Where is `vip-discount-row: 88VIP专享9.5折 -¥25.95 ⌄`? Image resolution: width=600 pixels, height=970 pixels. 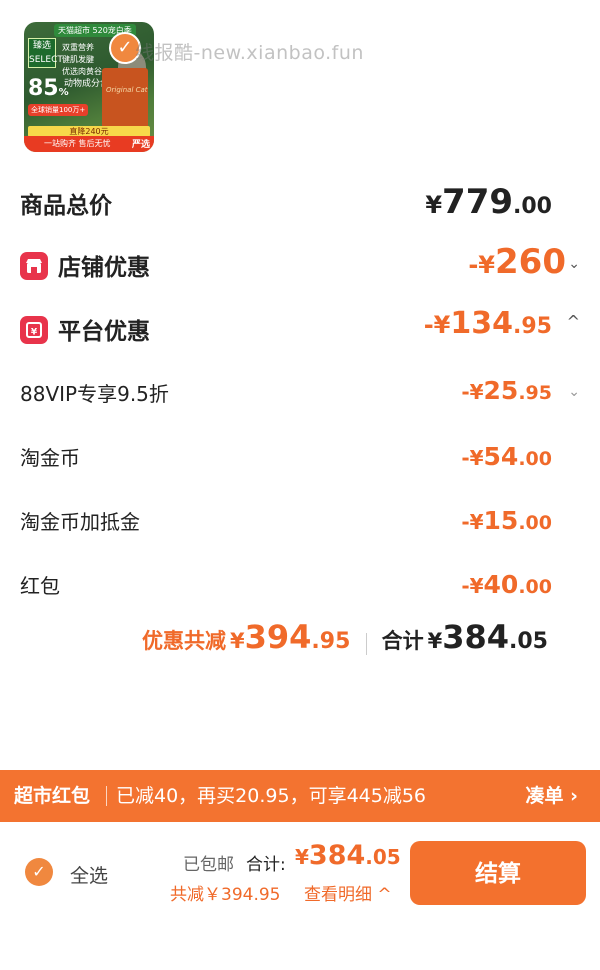 vip-discount-row: 88VIP专享9.5折 -¥25.95 ⌄ is located at coordinates (300, 394).